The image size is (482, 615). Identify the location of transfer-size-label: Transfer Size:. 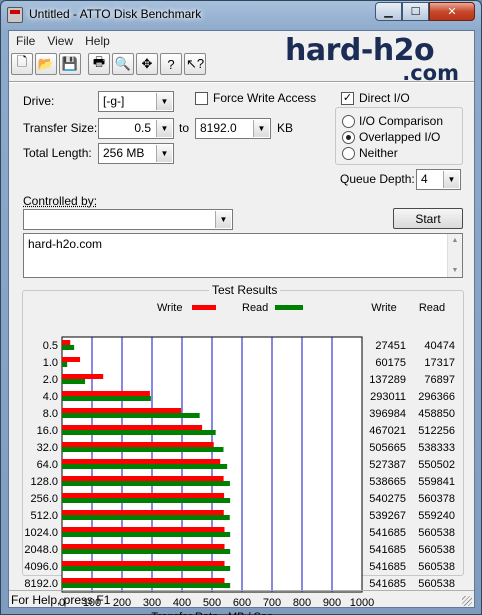
(60, 128).